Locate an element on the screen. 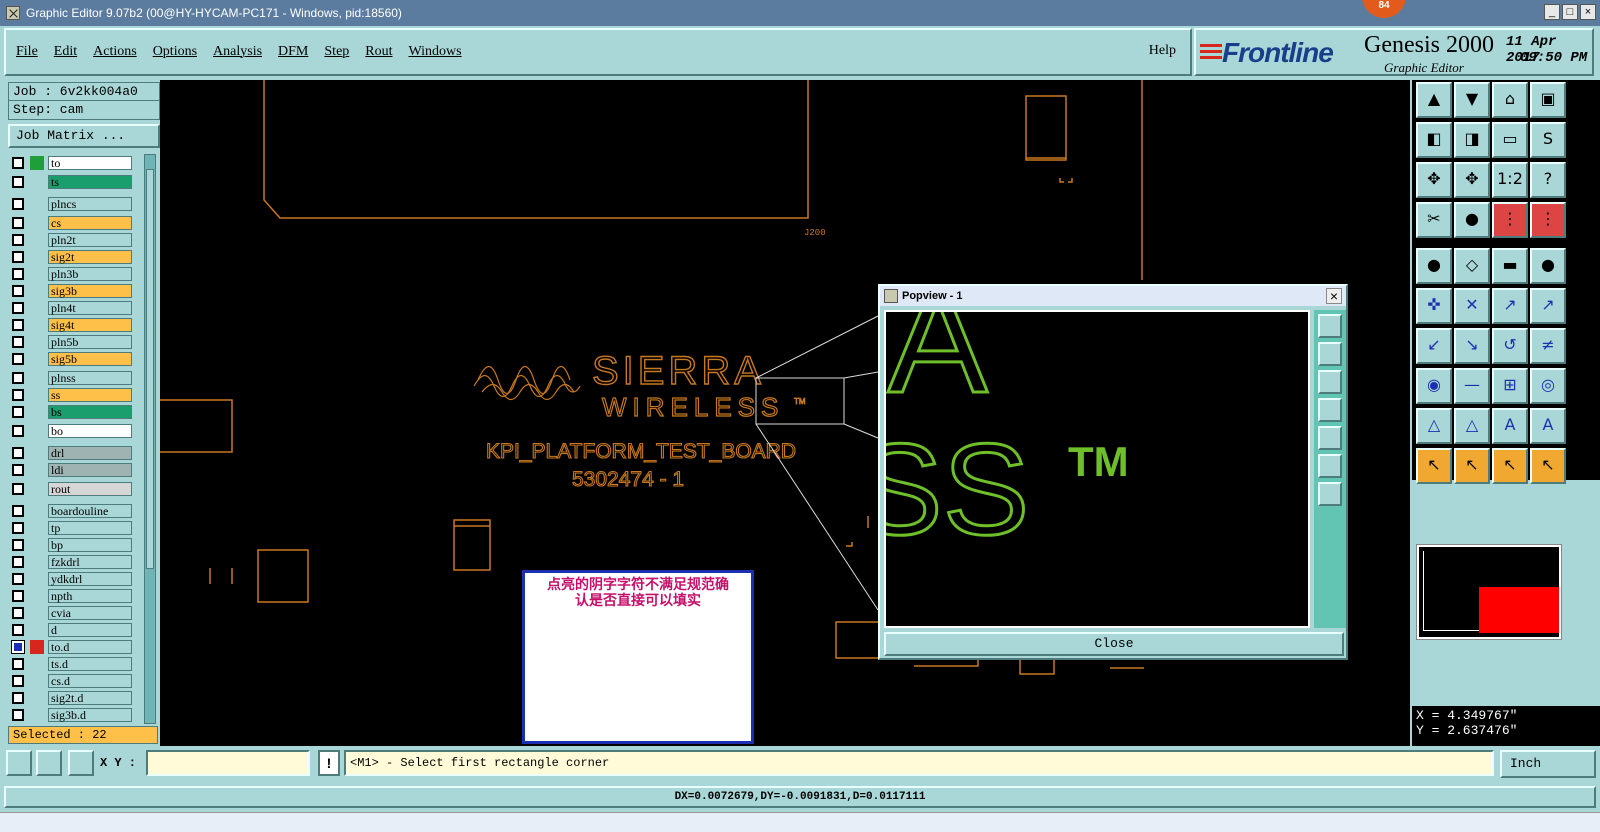 Image resolution: width=1600 pixels, height=832 pixels. layer-name: bs is located at coordinates (90, 412).